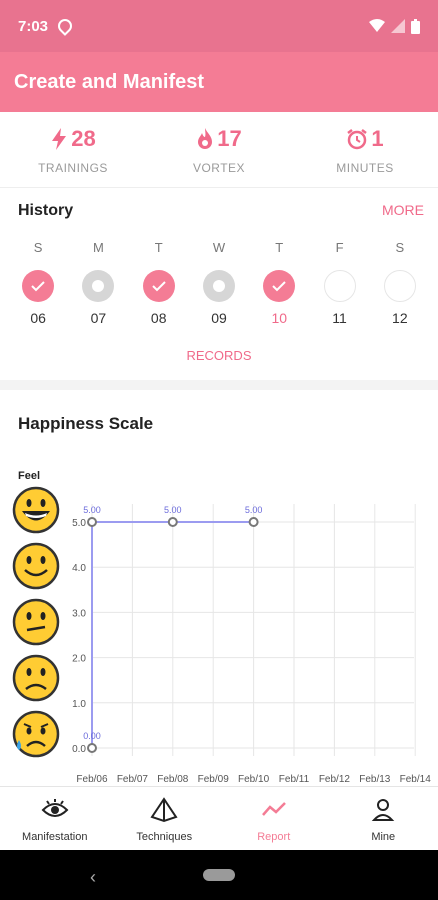 The height and width of the screenshot is (900, 438). What do you see at coordinates (365, 168) in the screenshot?
I see `stat-label: MINUTES` at bounding box center [365, 168].